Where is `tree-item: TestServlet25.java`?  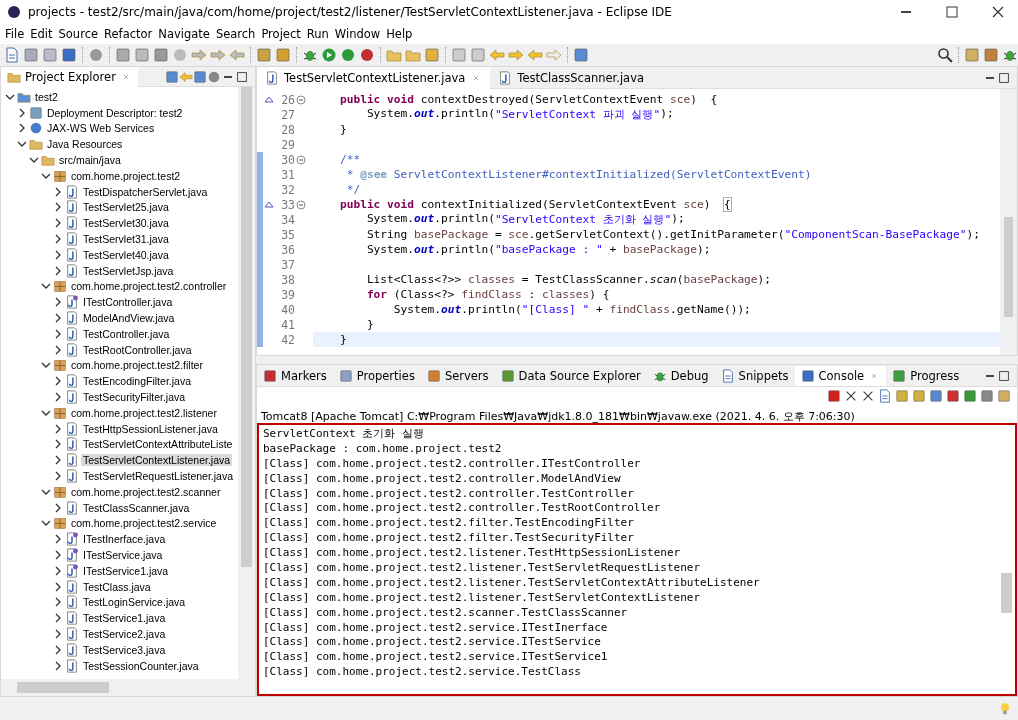
tree-item: TestServlet25.java is located at coordinates (126, 207).